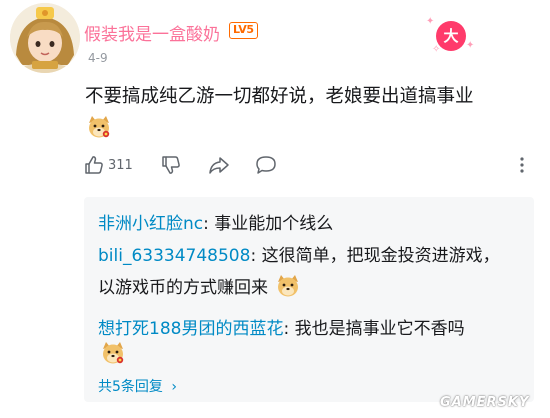 The image size is (550, 418). Describe the element at coordinates (378, 256) in the screenshot. I see `reply-text: 这很简单，把现金投资进游戏，` at that location.